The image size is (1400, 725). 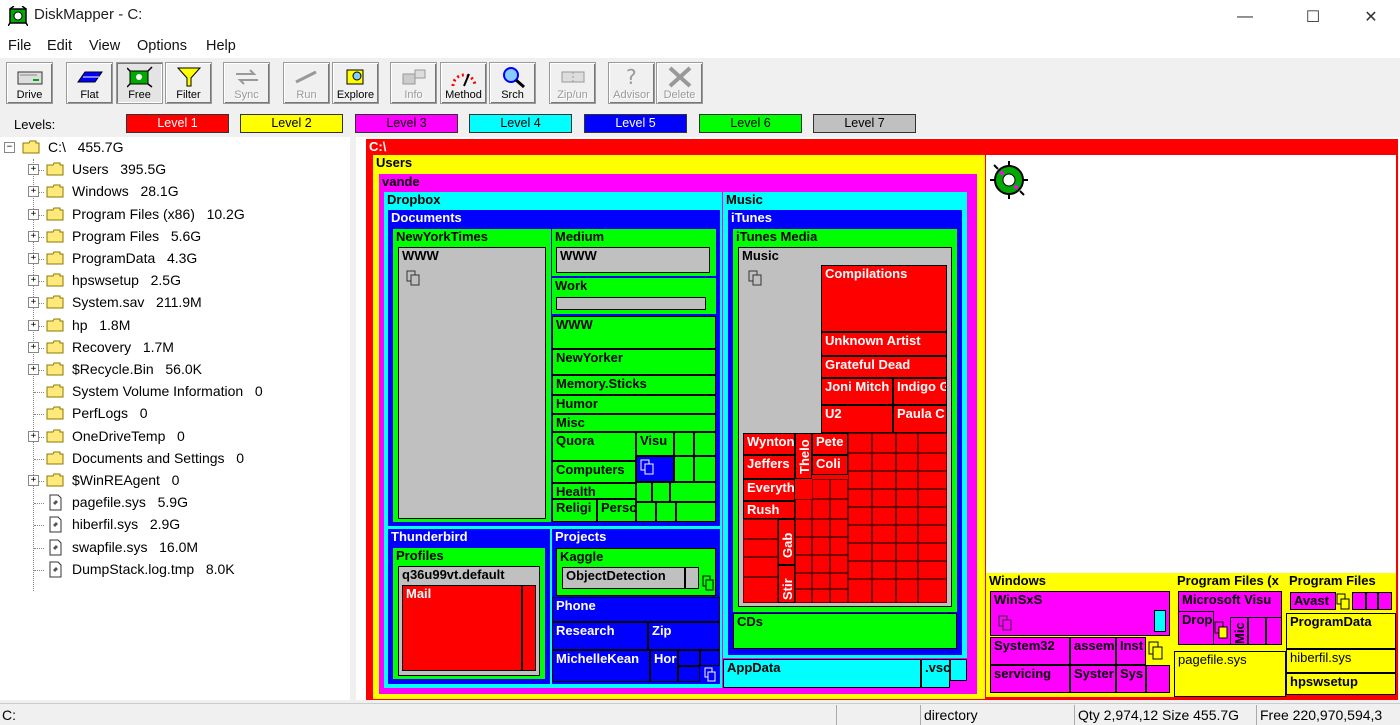 I want to click on treemap-work-sub, so click(x=631, y=303).